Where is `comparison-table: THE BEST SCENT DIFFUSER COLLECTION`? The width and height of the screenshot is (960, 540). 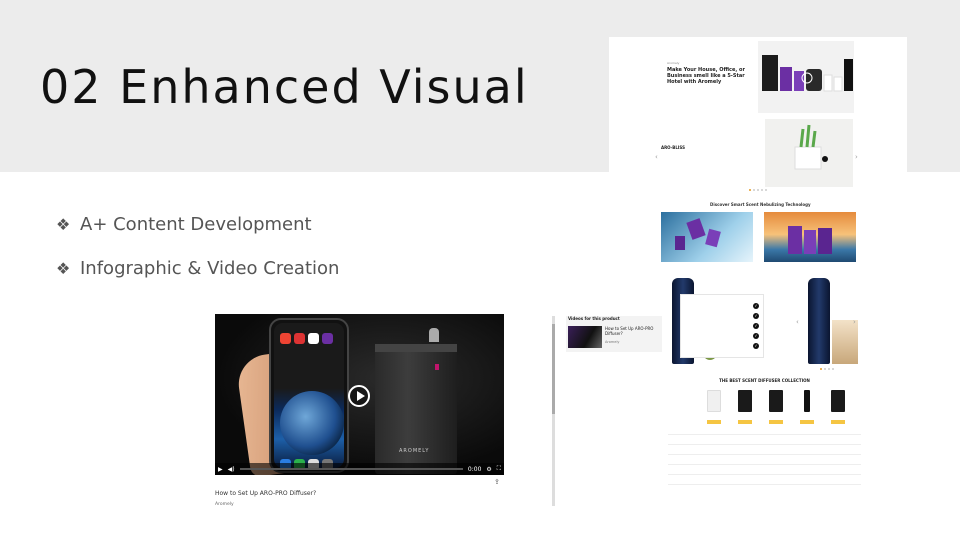 comparison-table: THE BEST SCENT DIFFUSER COLLECTION is located at coordinates (764, 438).